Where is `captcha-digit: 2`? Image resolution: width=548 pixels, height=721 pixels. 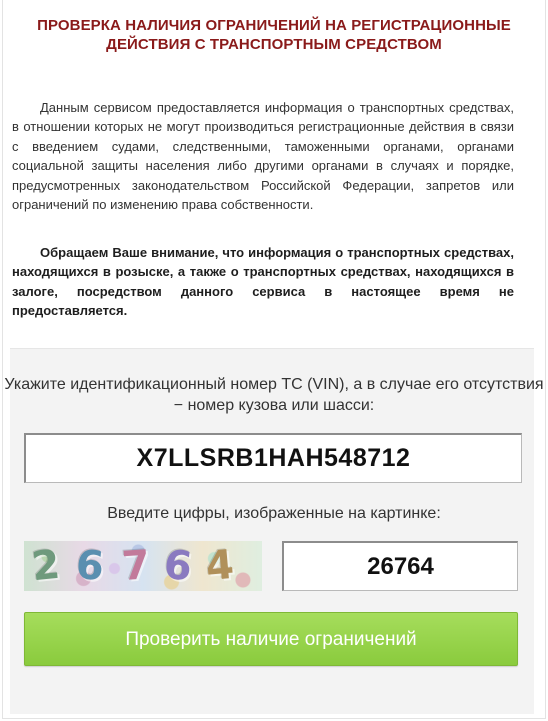
captcha-digit: 2 is located at coordinates (46, 566).